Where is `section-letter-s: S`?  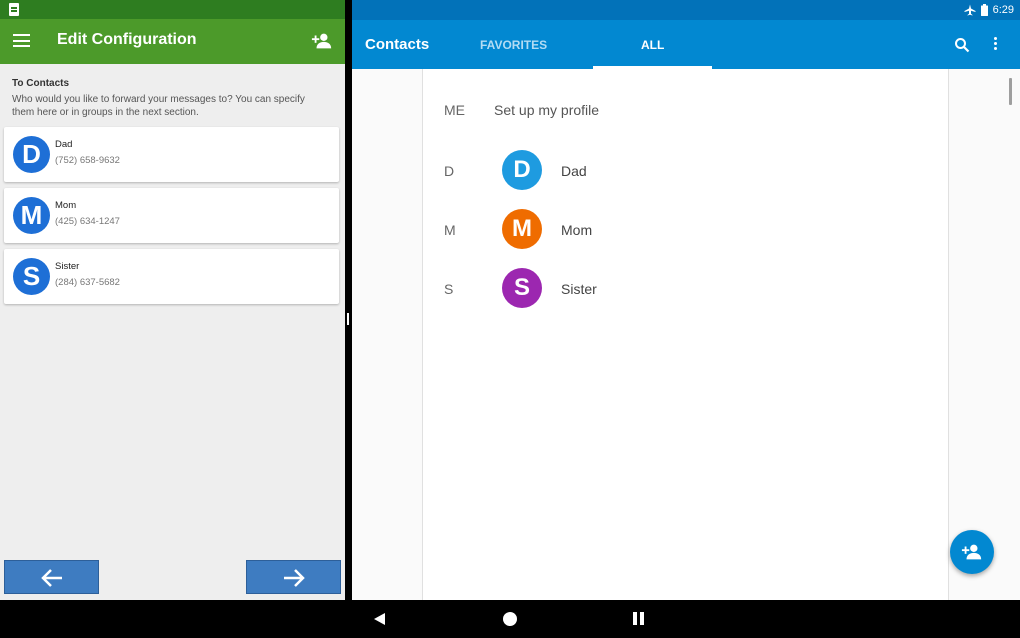
section-letter-s: S is located at coordinates (449, 289).